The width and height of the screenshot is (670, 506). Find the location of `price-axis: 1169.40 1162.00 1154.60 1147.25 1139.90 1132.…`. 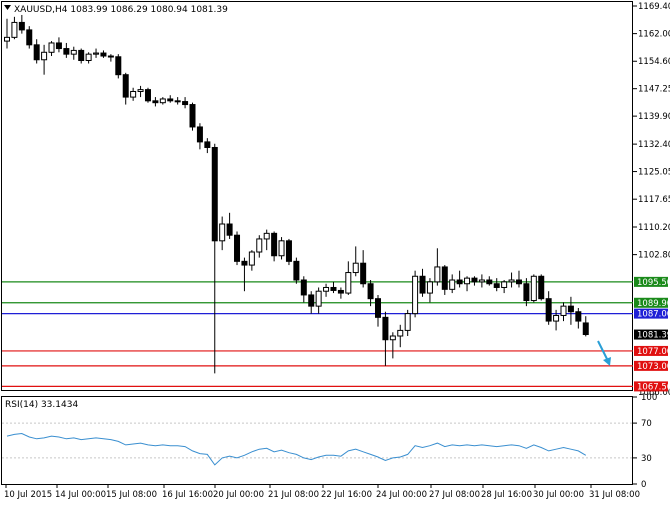

price-axis: 1169.40 1162.00 1154.60 1147.25 1139.90 1132.… is located at coordinates (651, 246).